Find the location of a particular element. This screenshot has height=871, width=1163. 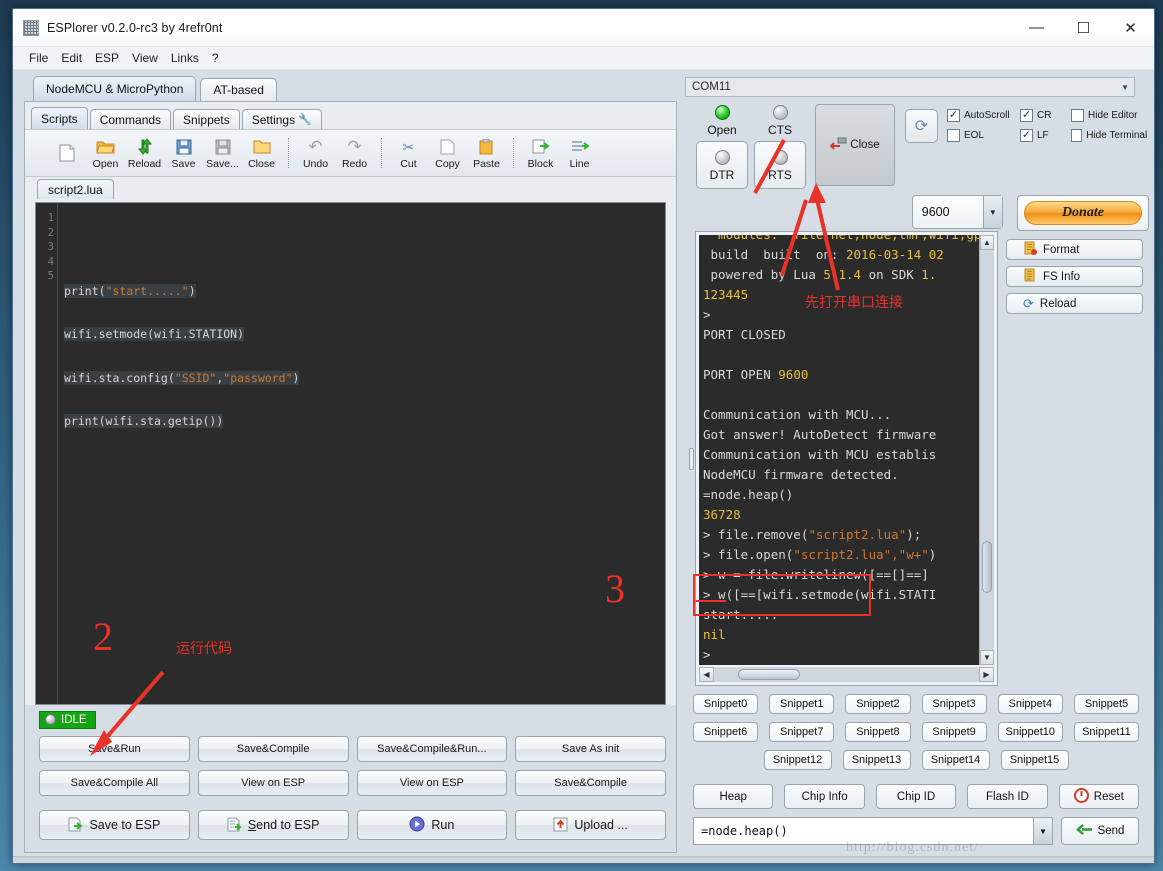

send-block-button: Block is located at coordinates (540, 153).